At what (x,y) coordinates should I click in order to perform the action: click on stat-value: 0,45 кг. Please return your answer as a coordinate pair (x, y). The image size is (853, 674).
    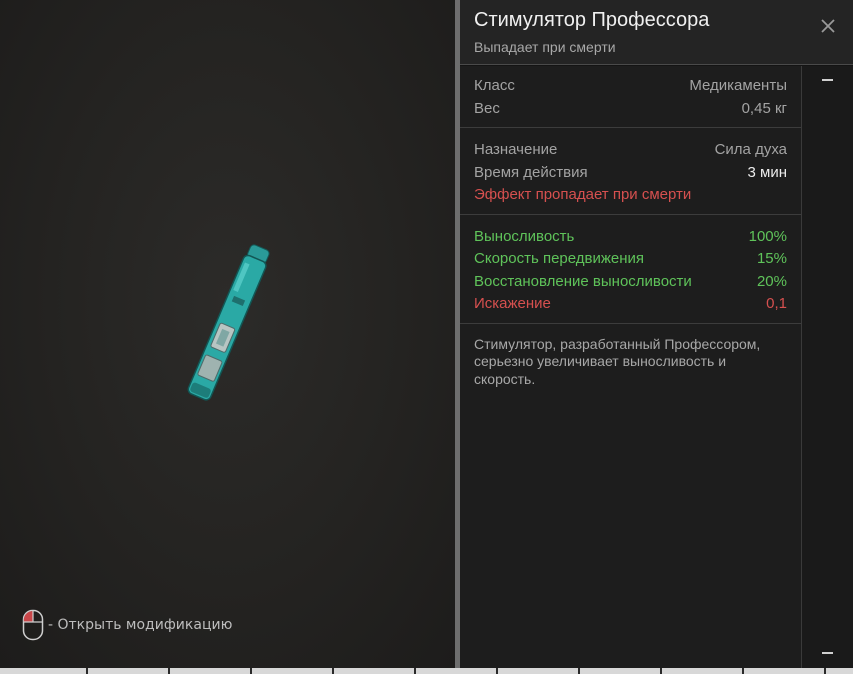
    Looking at the image, I should click on (764, 108).